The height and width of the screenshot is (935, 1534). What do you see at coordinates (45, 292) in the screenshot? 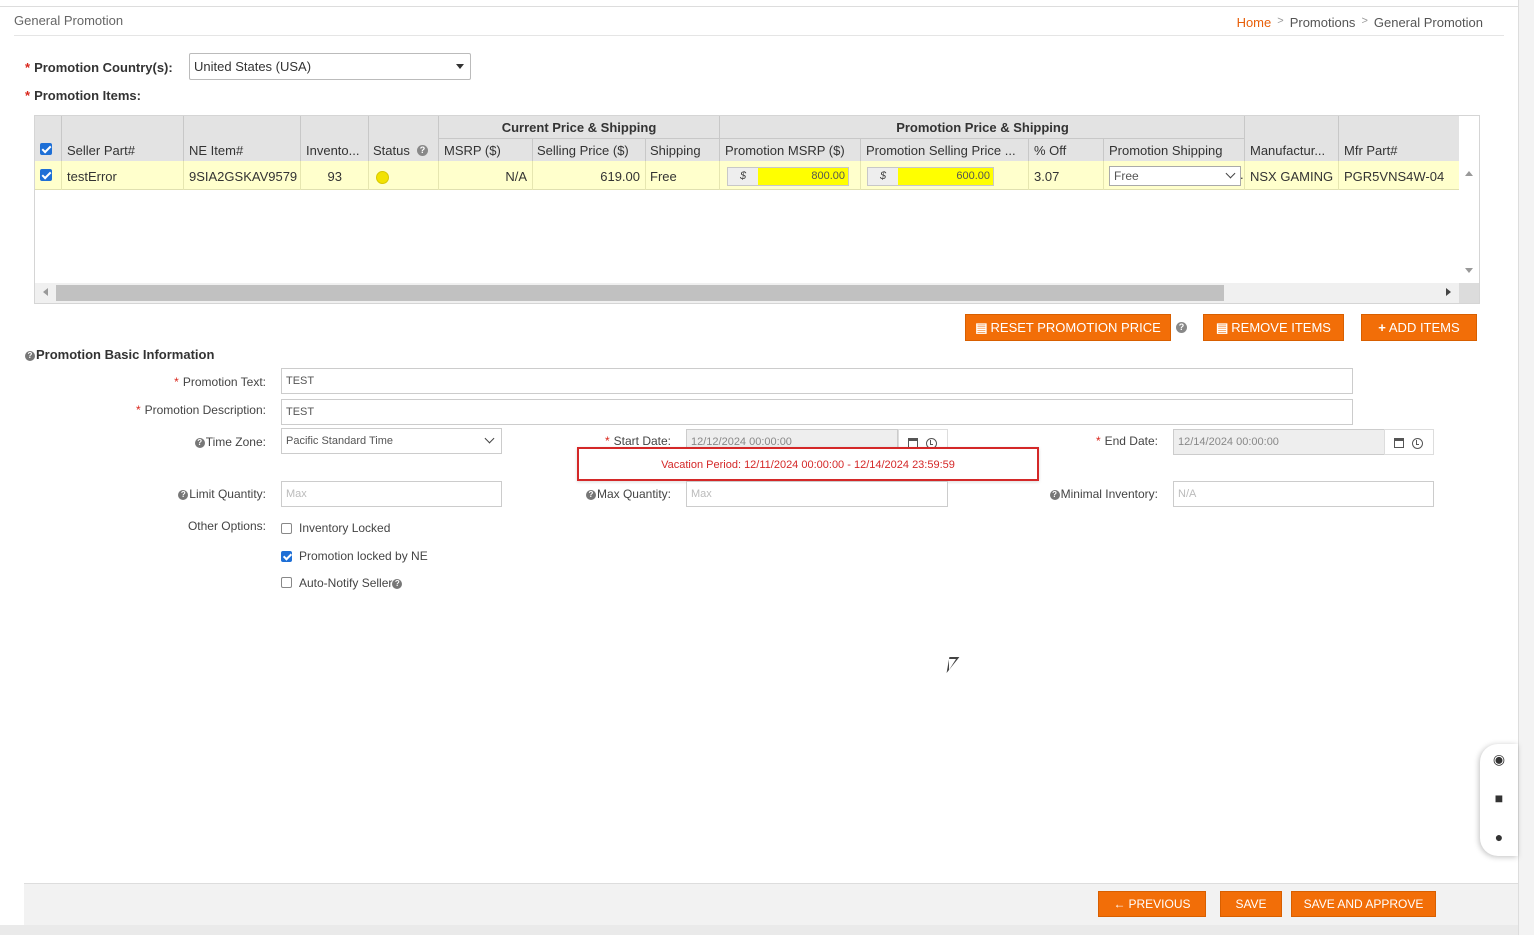
I see `scroll-left-icon` at bounding box center [45, 292].